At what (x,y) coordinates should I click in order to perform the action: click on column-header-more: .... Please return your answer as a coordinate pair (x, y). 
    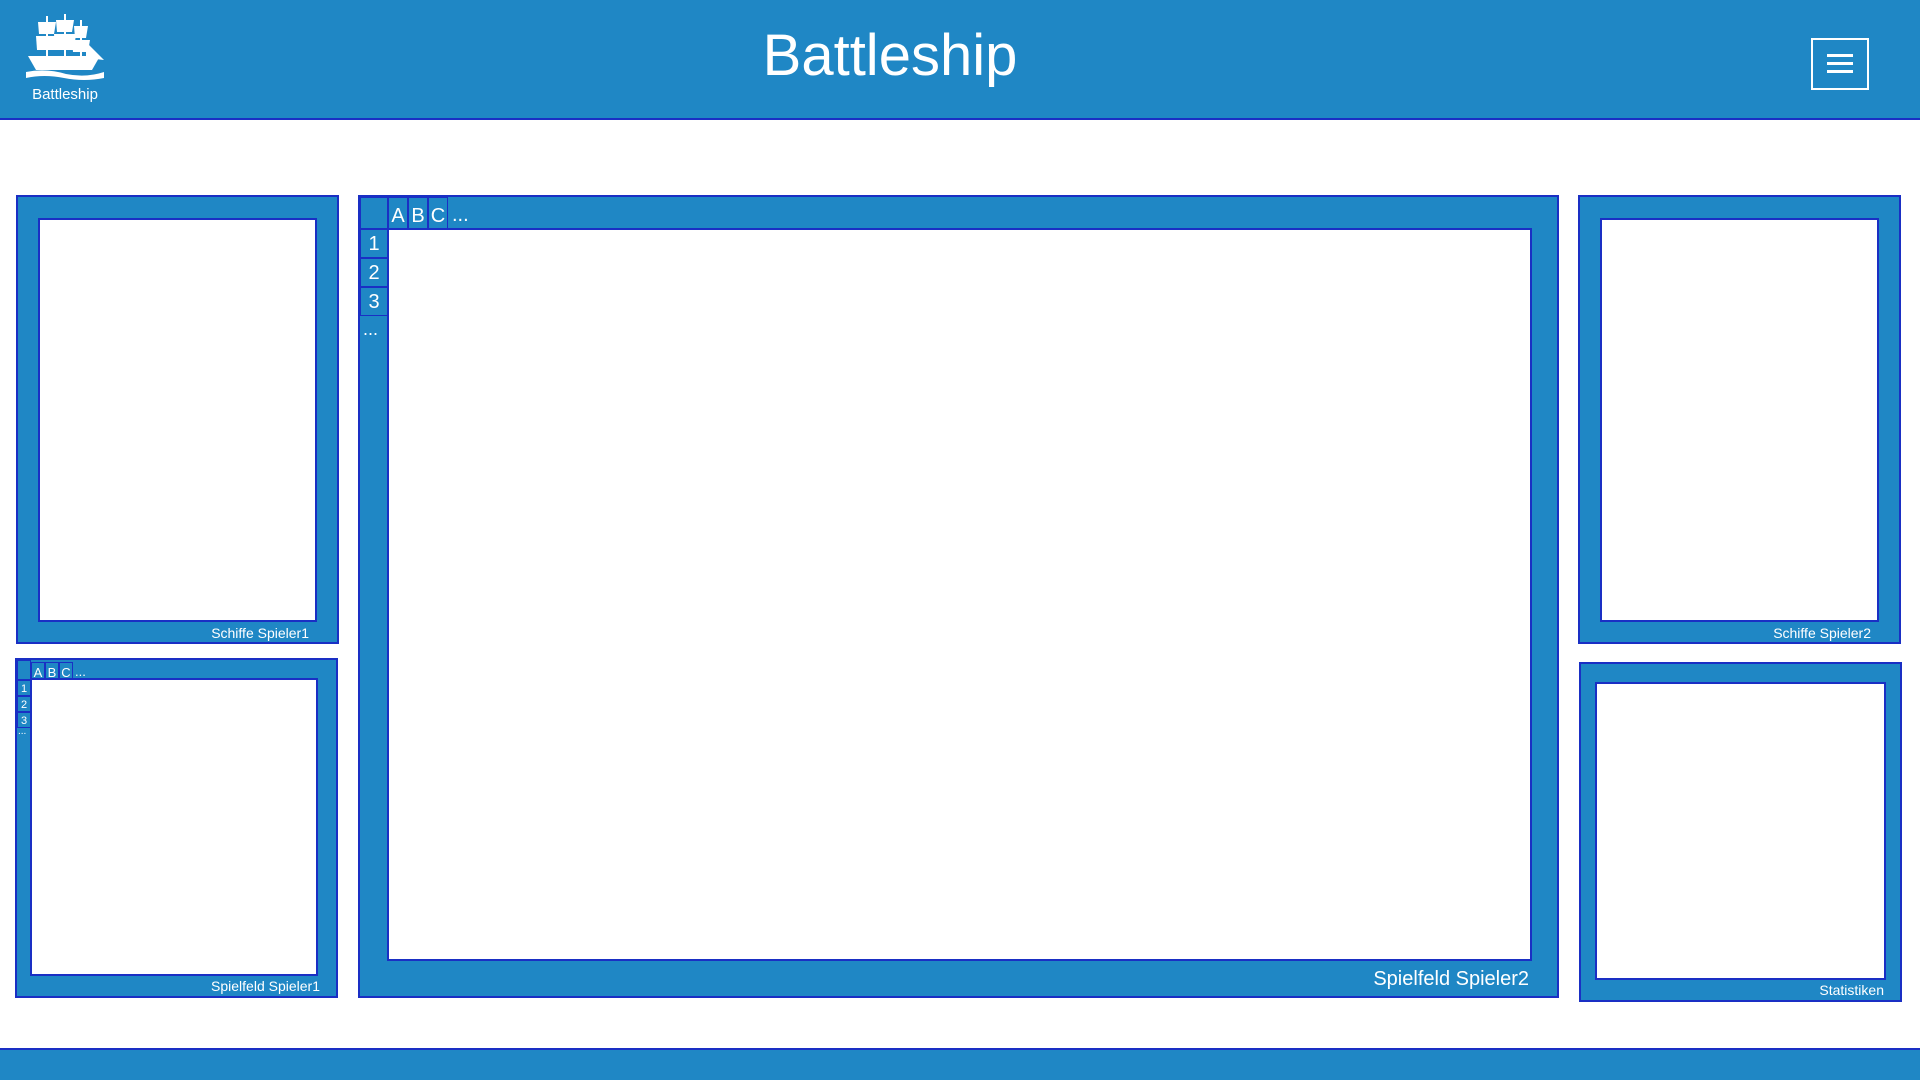
    Looking at the image, I should click on (460, 215).